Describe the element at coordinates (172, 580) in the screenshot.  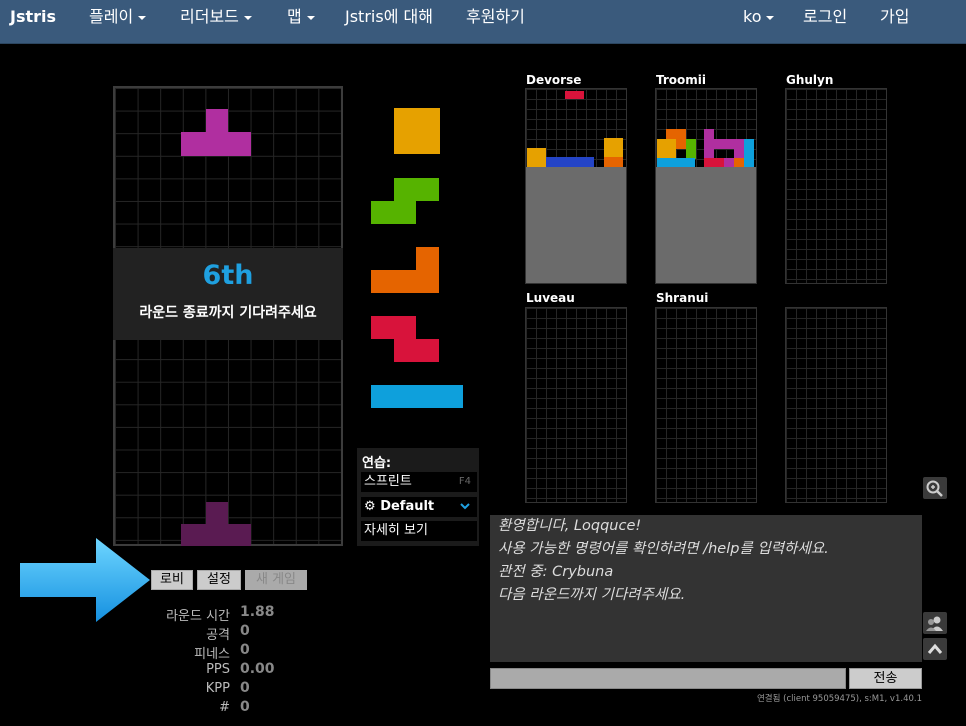
I see `lobby-button: 로비` at that location.